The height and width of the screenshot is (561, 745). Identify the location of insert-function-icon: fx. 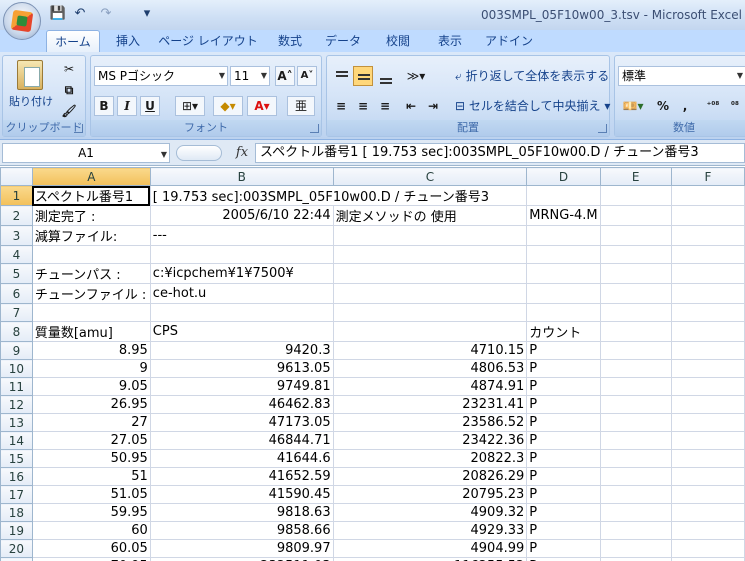
(242, 153).